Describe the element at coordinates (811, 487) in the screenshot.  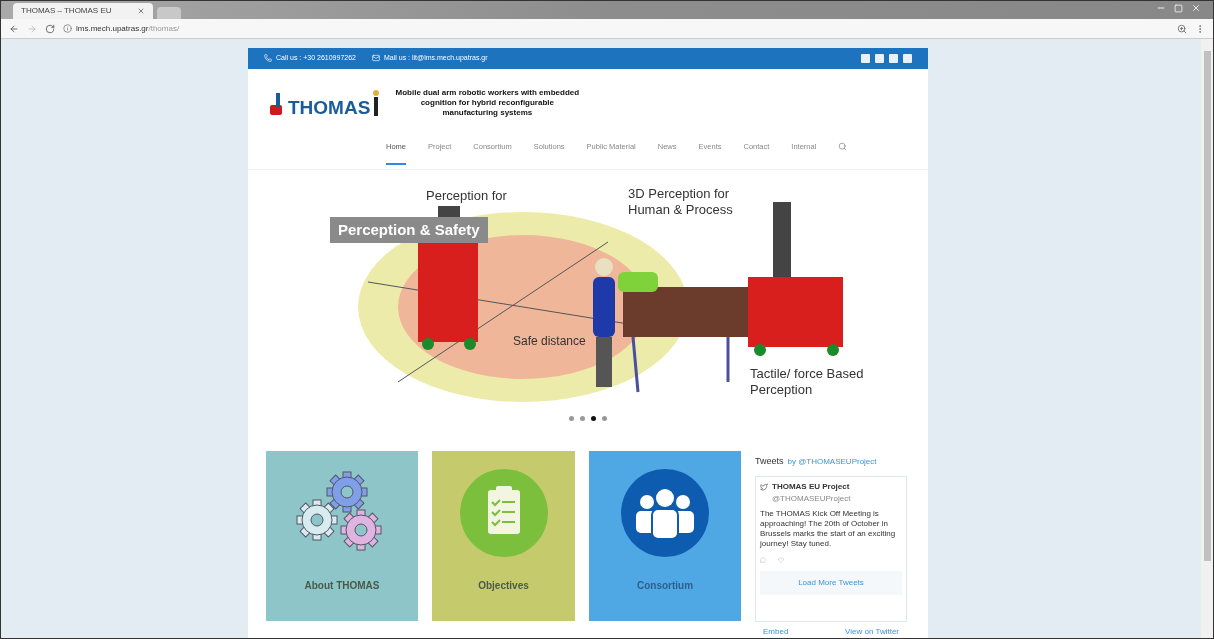
I see `tweet-author: THOMAS EU Project` at that location.